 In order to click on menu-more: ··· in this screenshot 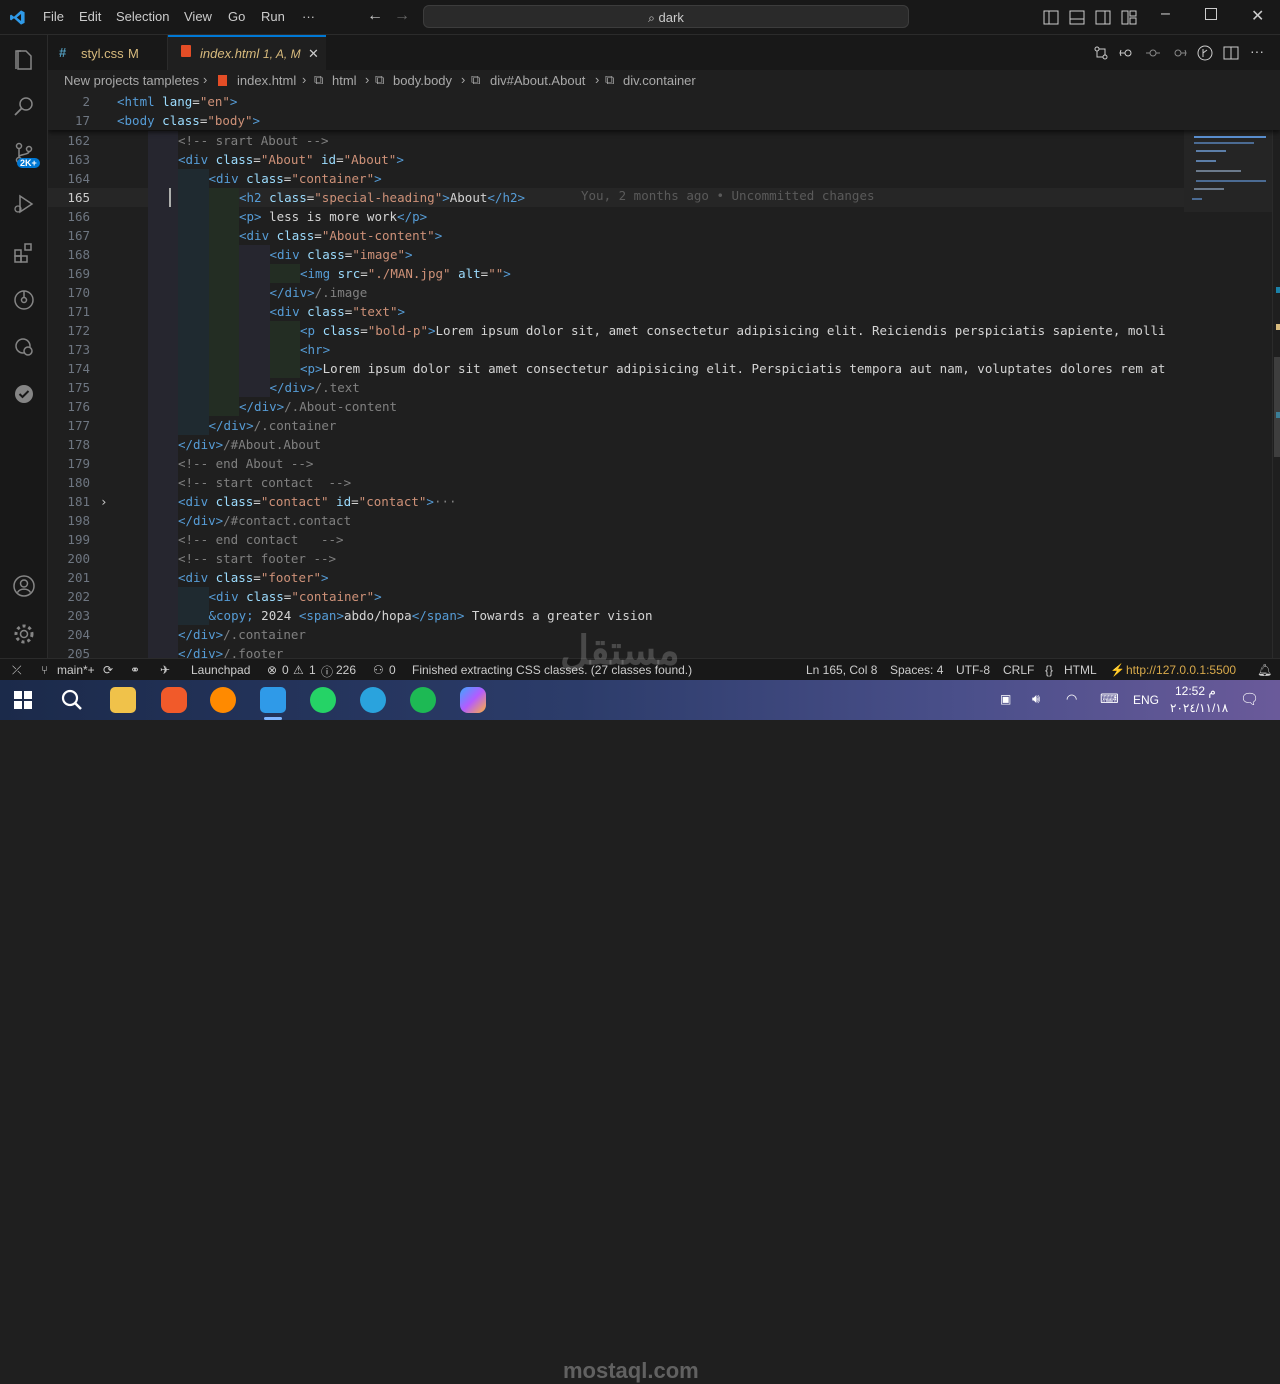, I will do `click(308, 16)`.